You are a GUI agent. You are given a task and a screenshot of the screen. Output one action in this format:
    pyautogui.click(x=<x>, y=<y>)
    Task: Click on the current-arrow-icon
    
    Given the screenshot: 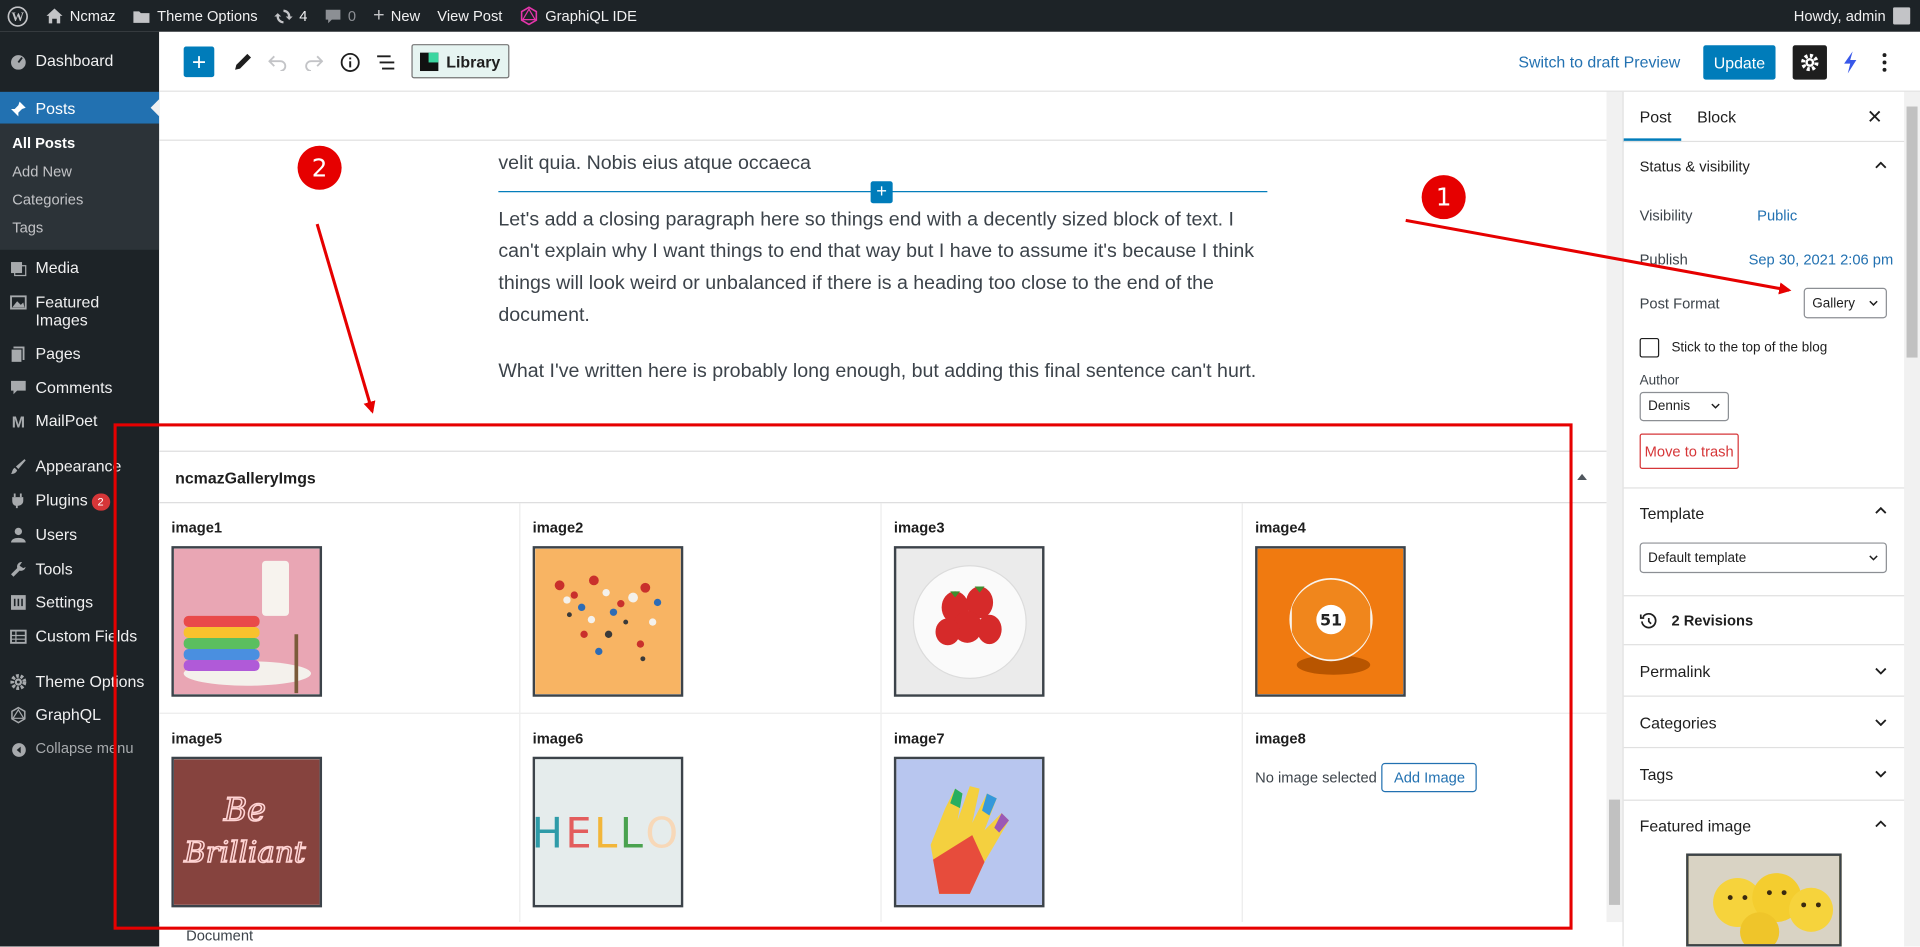 What is the action you would take?
    pyautogui.click(x=155, y=108)
    